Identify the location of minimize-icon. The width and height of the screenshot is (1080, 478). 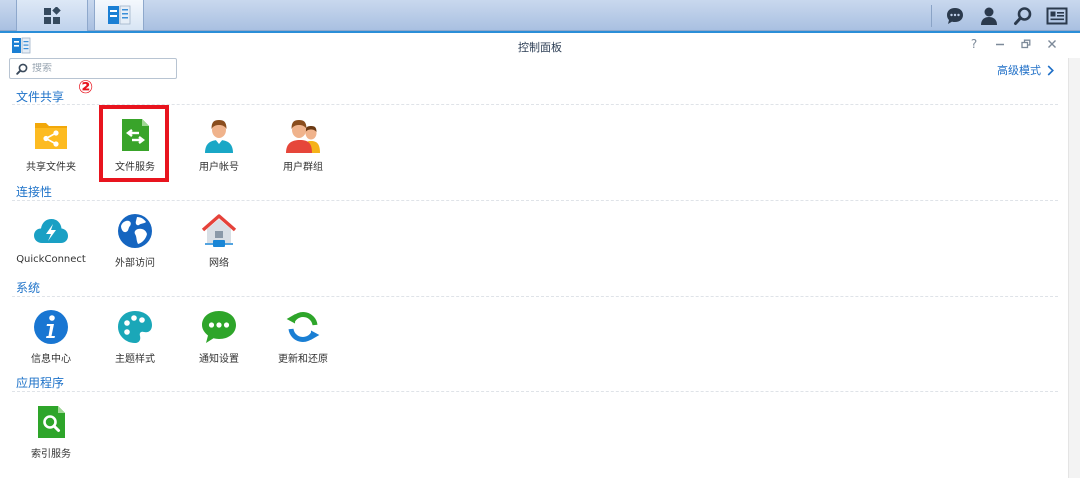
(1000, 44).